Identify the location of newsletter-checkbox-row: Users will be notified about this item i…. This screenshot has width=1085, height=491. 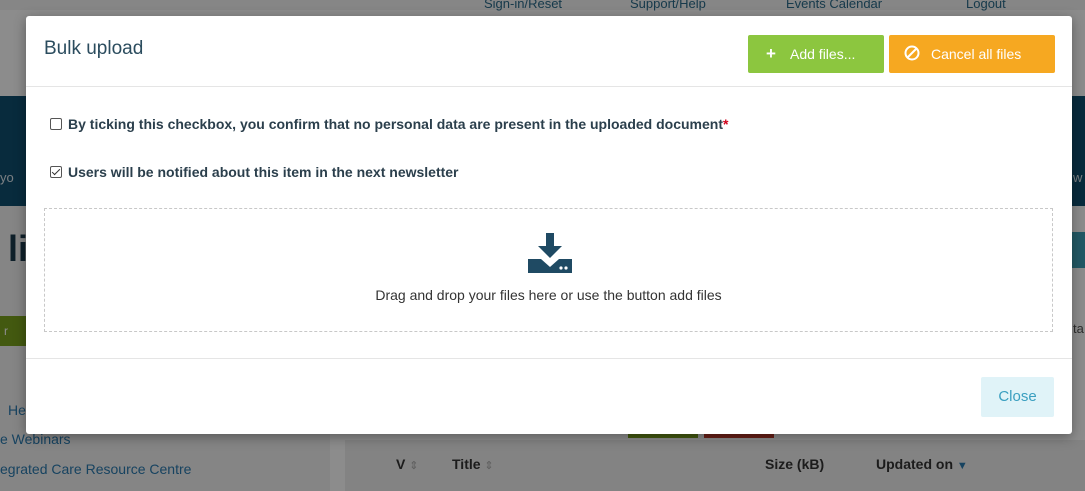
(254, 172).